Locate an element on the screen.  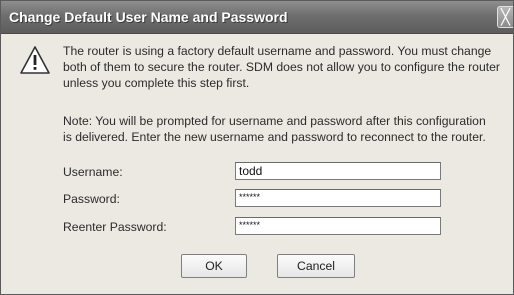
password-label: Password: is located at coordinates (91, 199).